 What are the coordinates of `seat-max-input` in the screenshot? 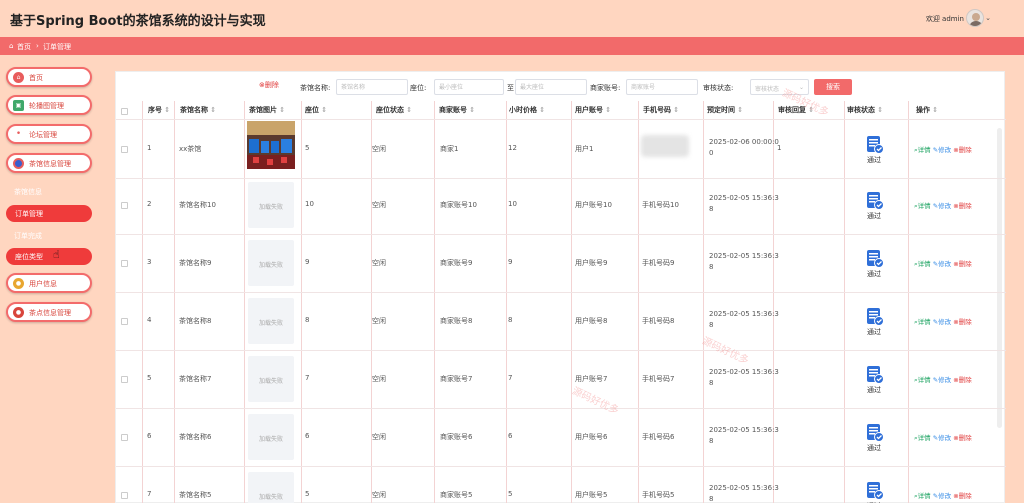 It's located at (551, 87).